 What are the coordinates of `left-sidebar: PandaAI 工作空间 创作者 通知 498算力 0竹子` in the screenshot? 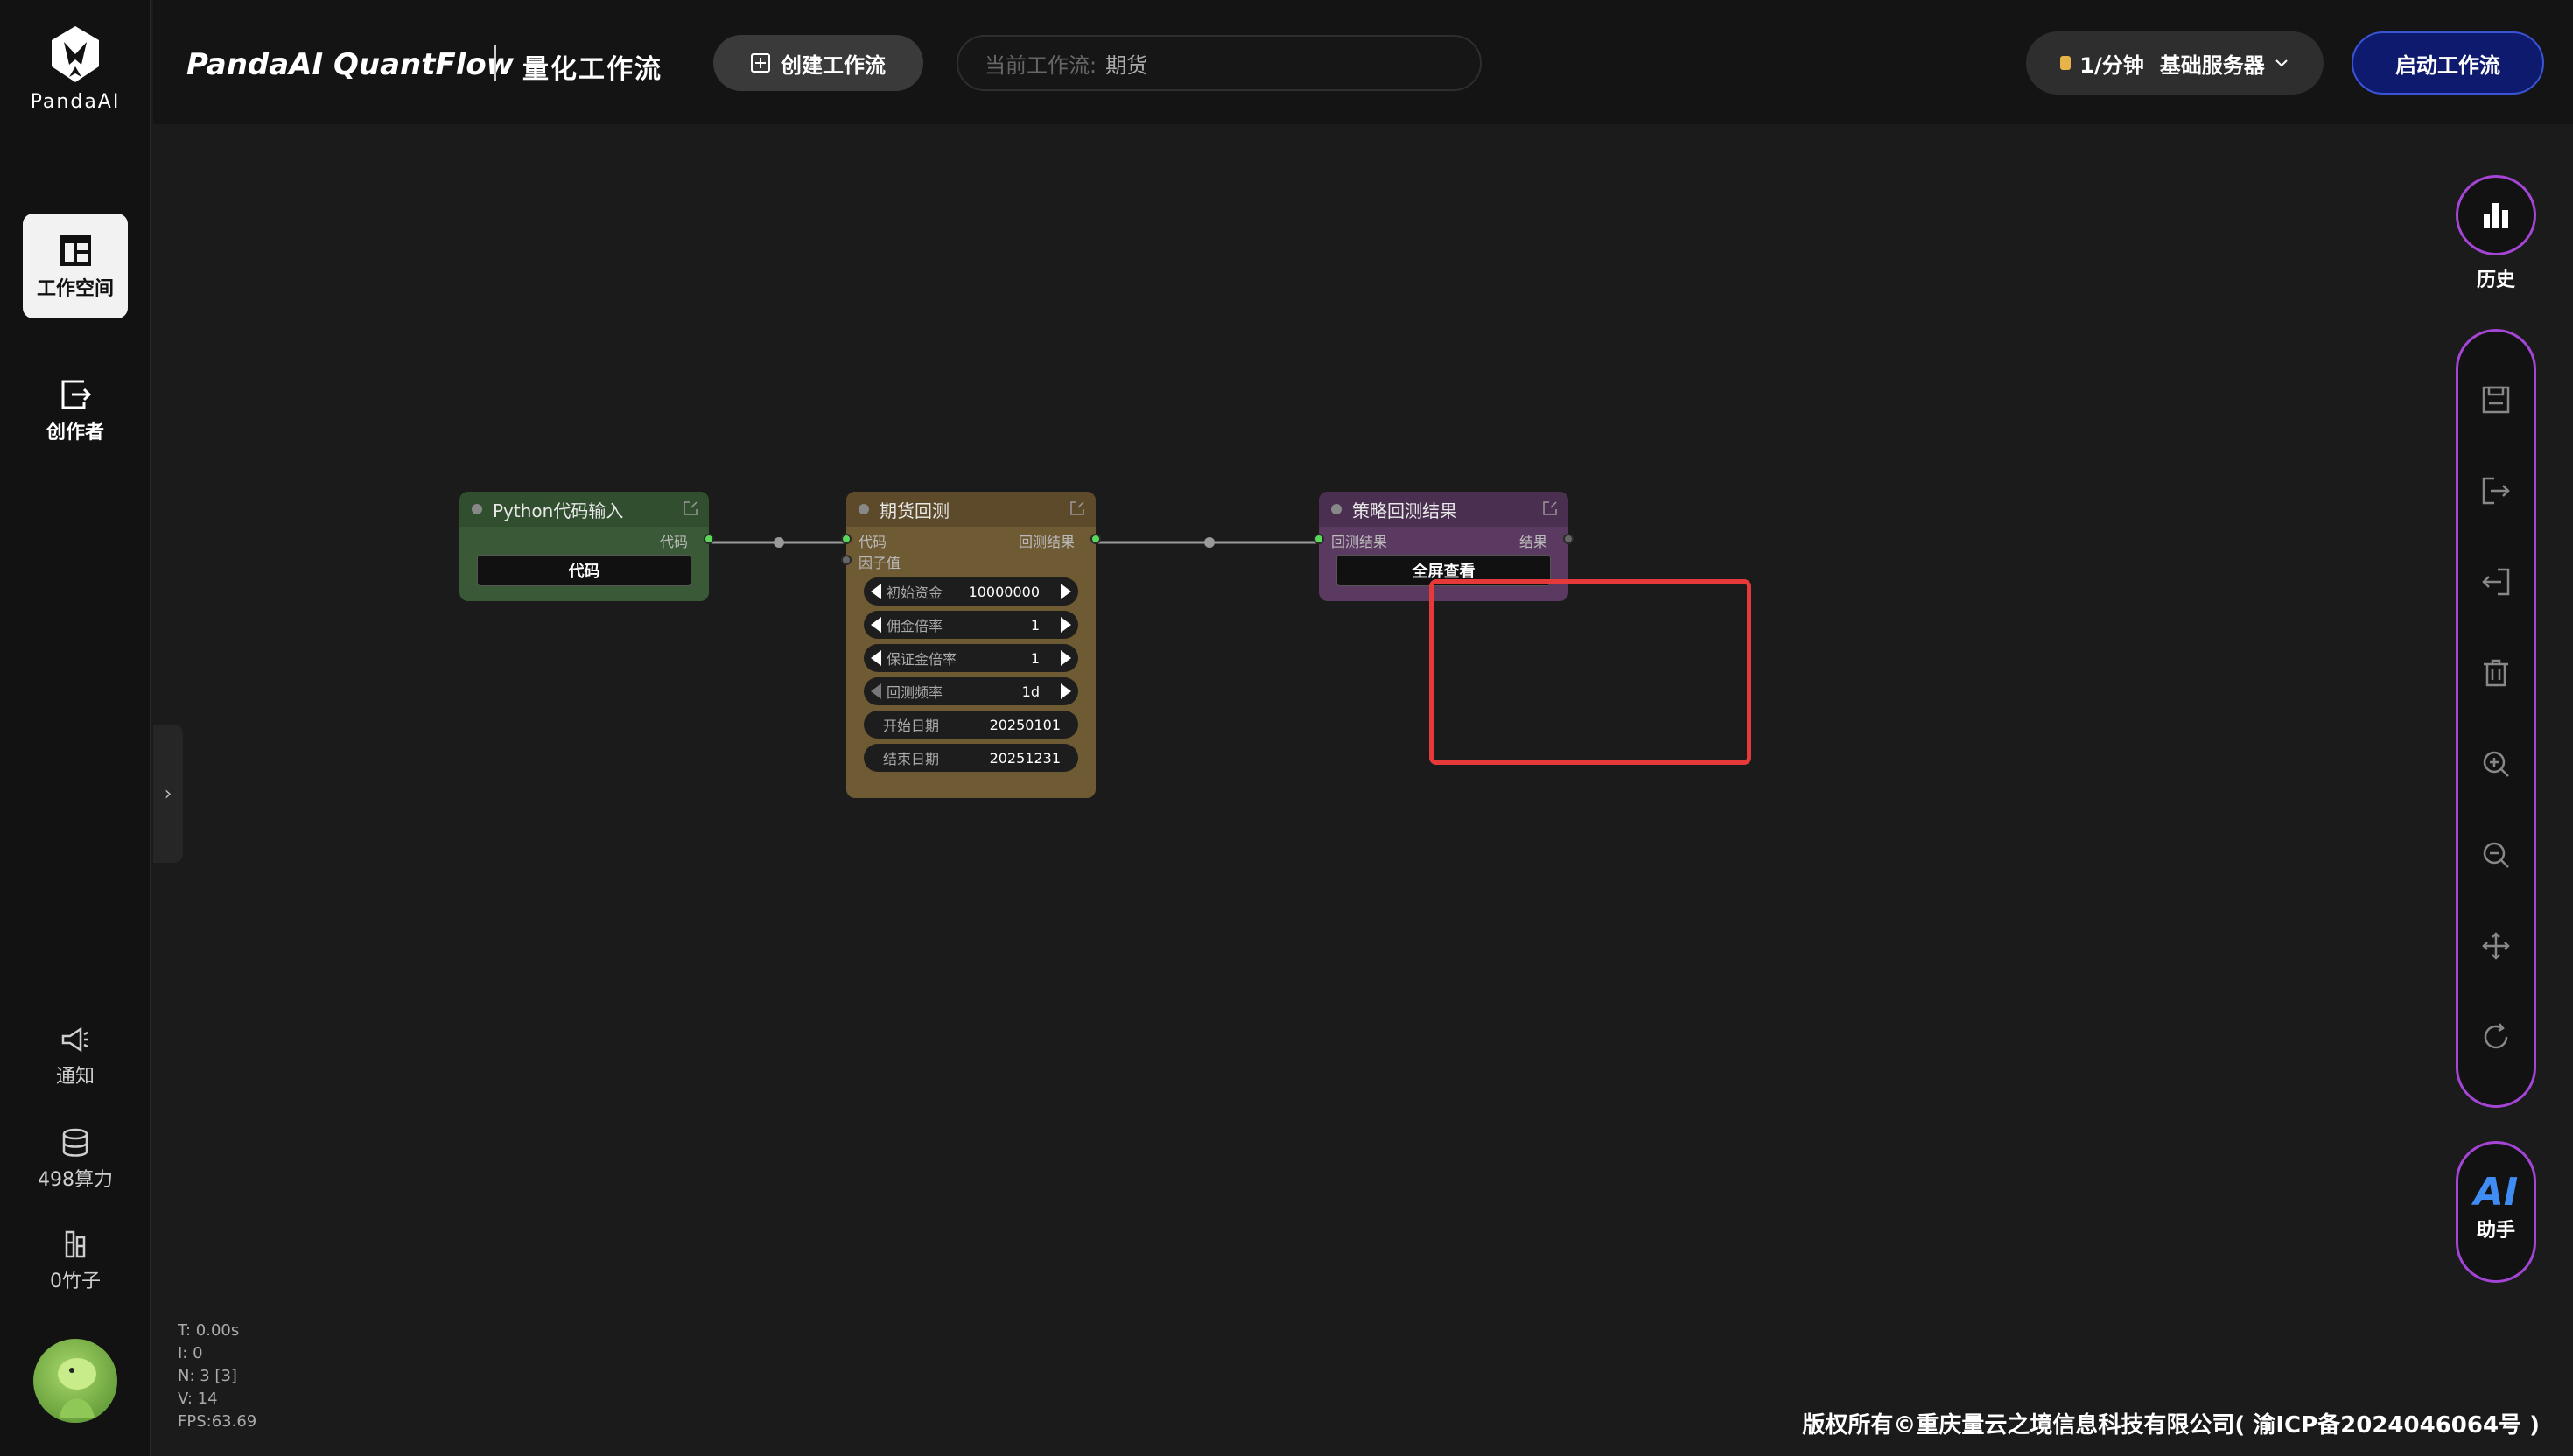 It's located at (75, 728).